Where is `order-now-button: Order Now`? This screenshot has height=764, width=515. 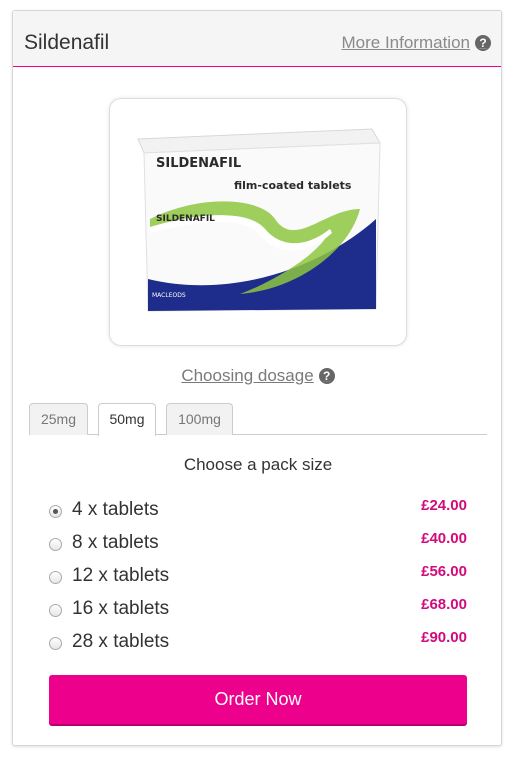 order-now-button: Order Now is located at coordinates (258, 699).